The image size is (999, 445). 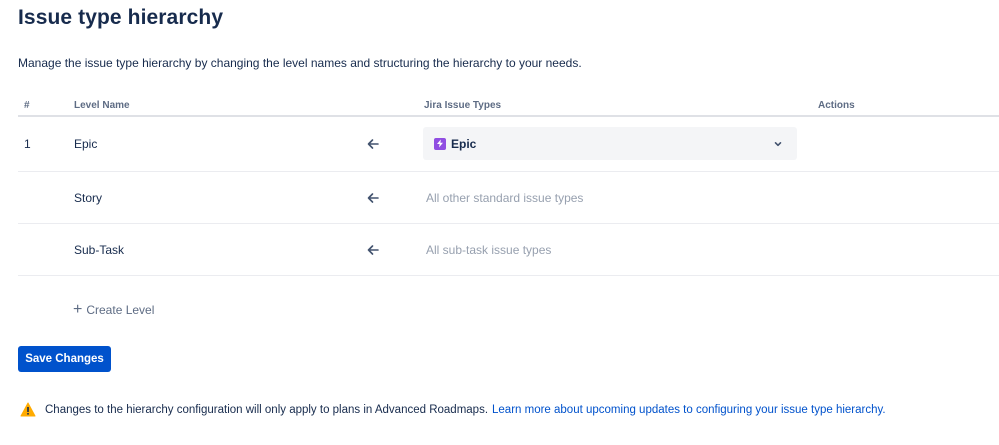 I want to click on issue-types-text: All other standard issue types, so click(x=505, y=197).